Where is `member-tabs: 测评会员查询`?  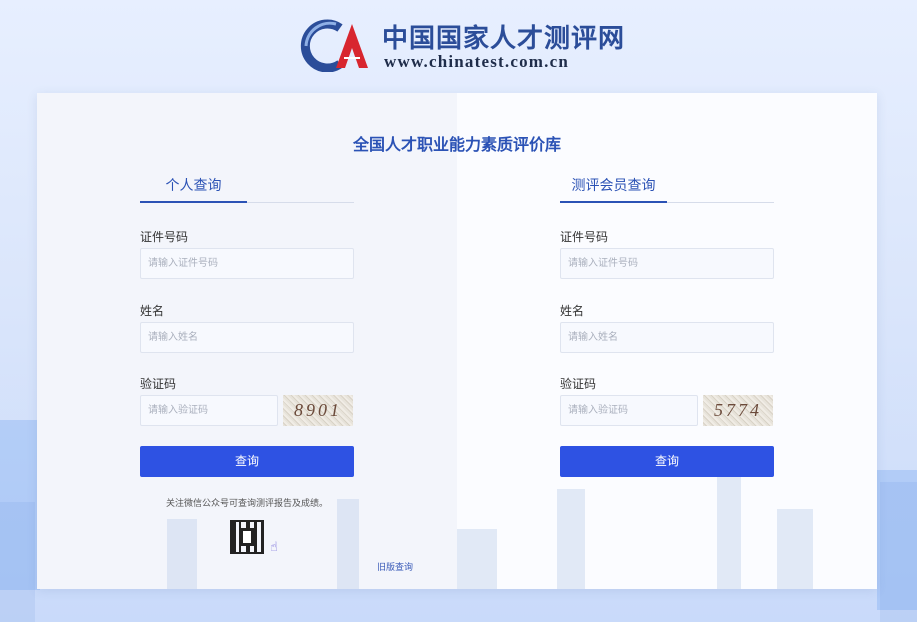
member-tabs: 测评会员查询 is located at coordinates (667, 188).